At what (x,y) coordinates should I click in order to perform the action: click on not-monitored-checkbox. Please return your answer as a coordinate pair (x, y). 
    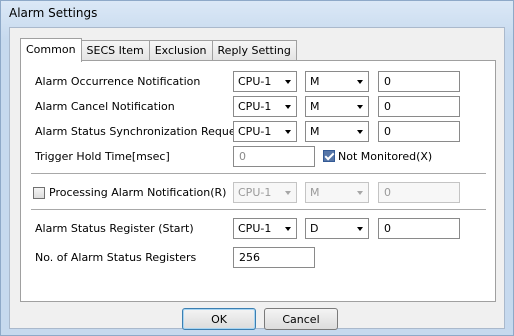
    Looking at the image, I should click on (329, 156).